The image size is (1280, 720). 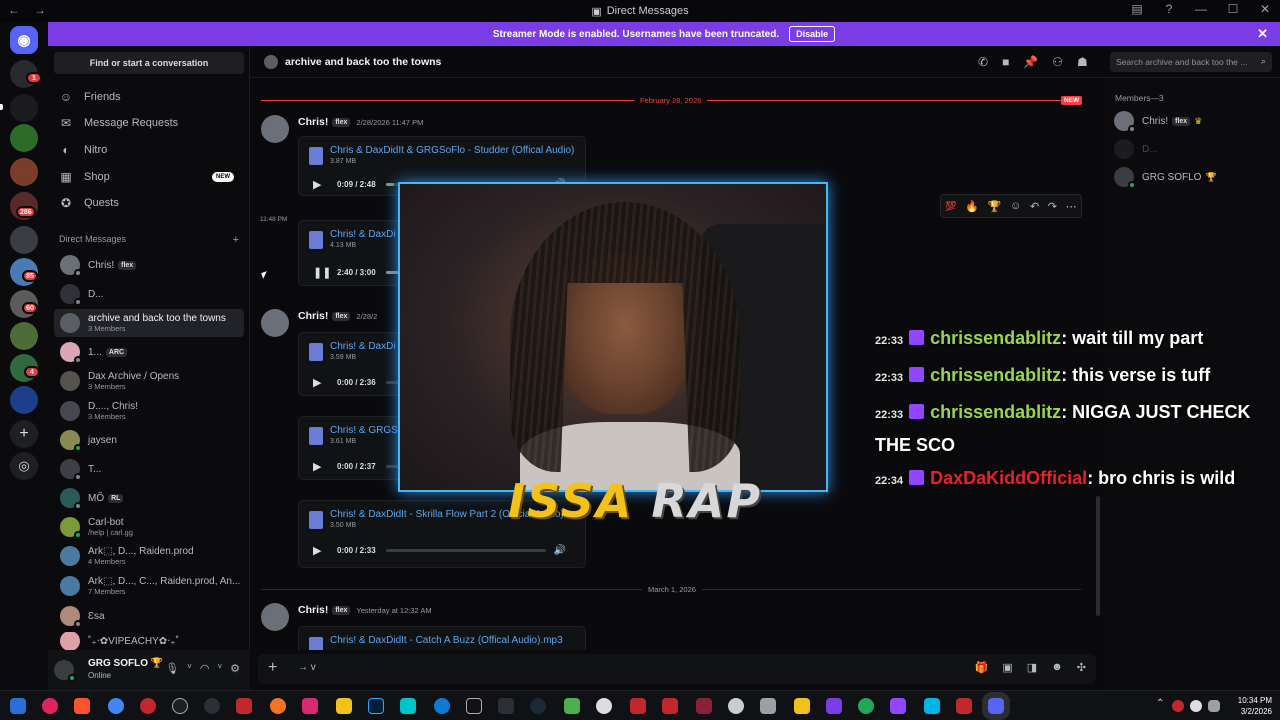 I want to click on dm-item-selected: archive and back too the towns 3 Members, so click(x=149, y=323).